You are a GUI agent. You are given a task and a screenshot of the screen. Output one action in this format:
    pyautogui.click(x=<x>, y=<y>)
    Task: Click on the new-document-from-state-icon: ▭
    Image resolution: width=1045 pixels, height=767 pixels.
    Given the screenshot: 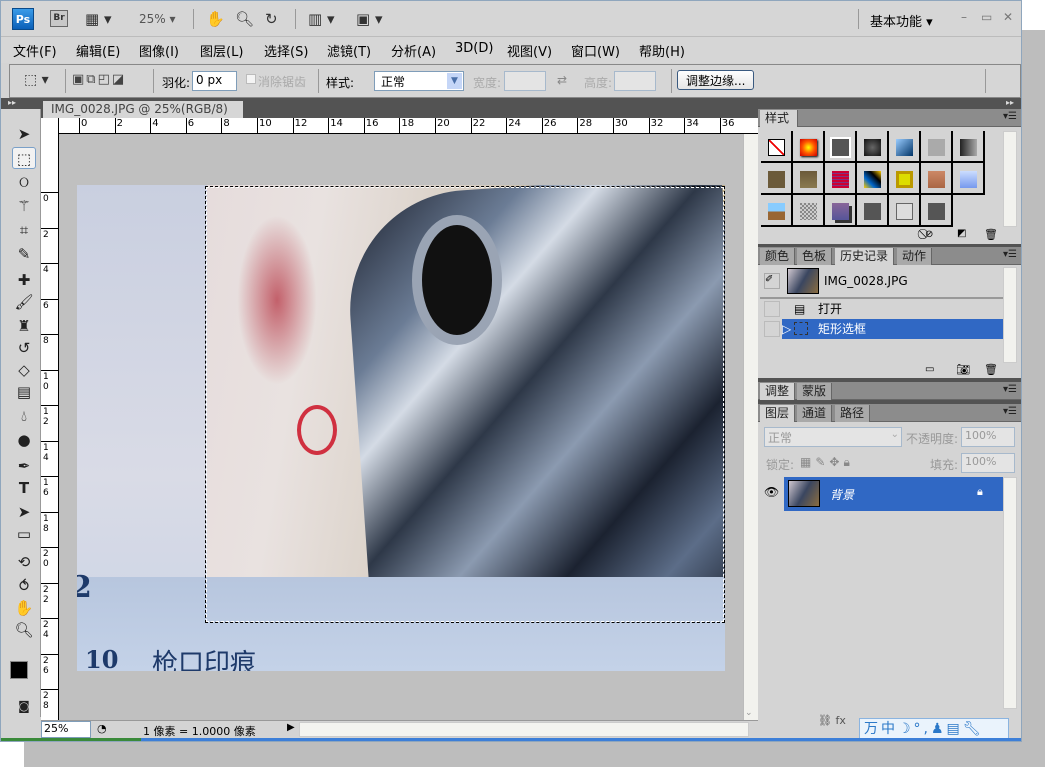 What is the action you would take?
    pyautogui.click(x=929, y=369)
    